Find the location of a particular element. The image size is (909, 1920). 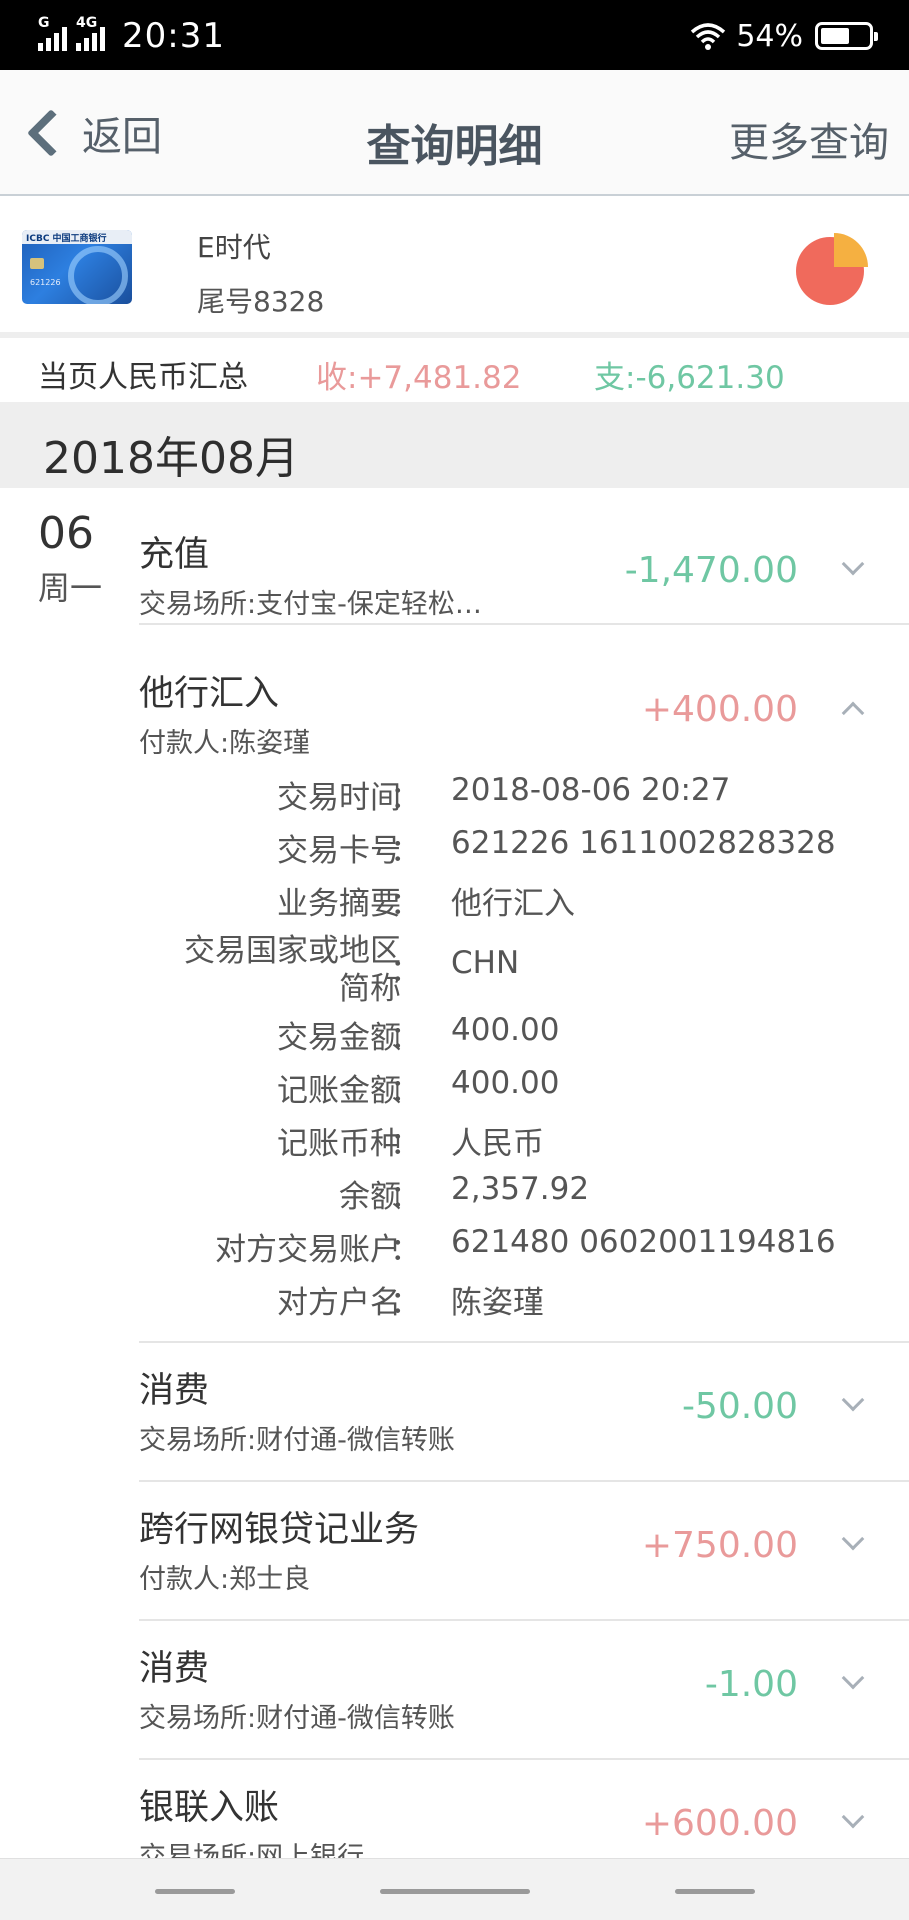

nav-bar: 返回 查询明细 更多查询 is located at coordinates (454, 133).